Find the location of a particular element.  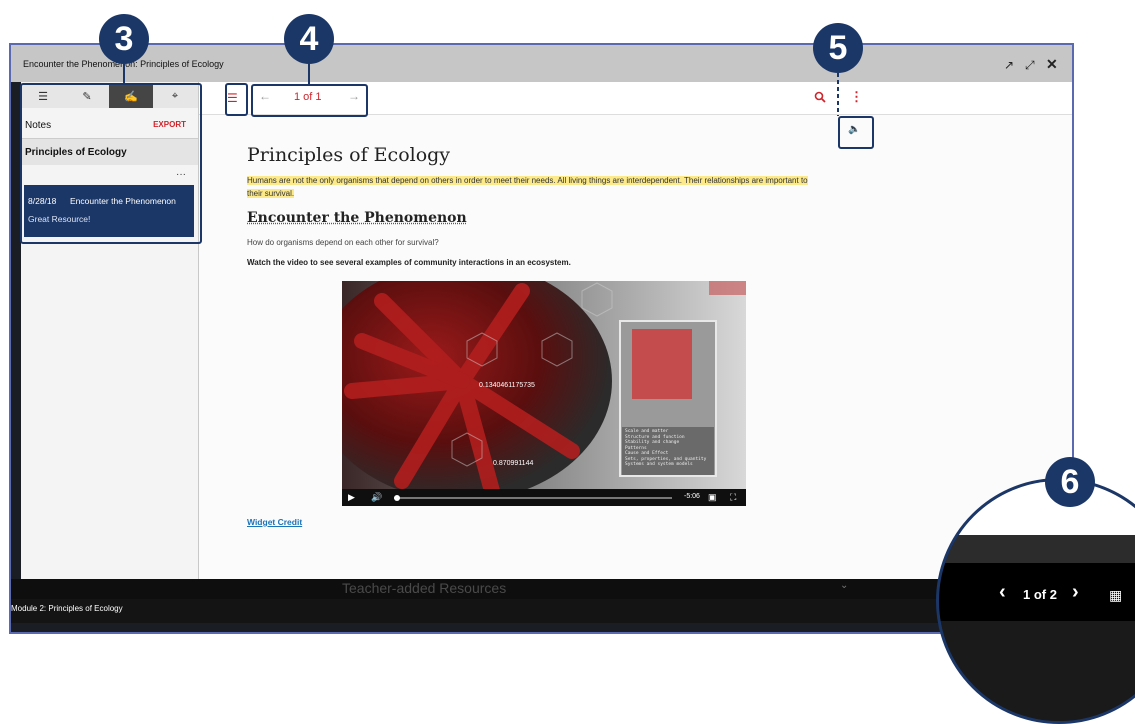

zoom-bottom-area is located at coordinates (1037, 671).